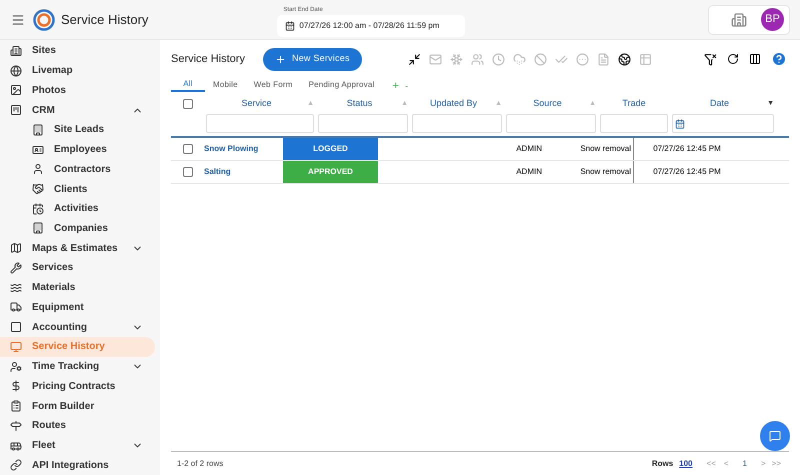 The height and width of the screenshot is (475, 800). Describe the element at coordinates (744, 464) in the screenshot. I see `page-number: 1` at that location.